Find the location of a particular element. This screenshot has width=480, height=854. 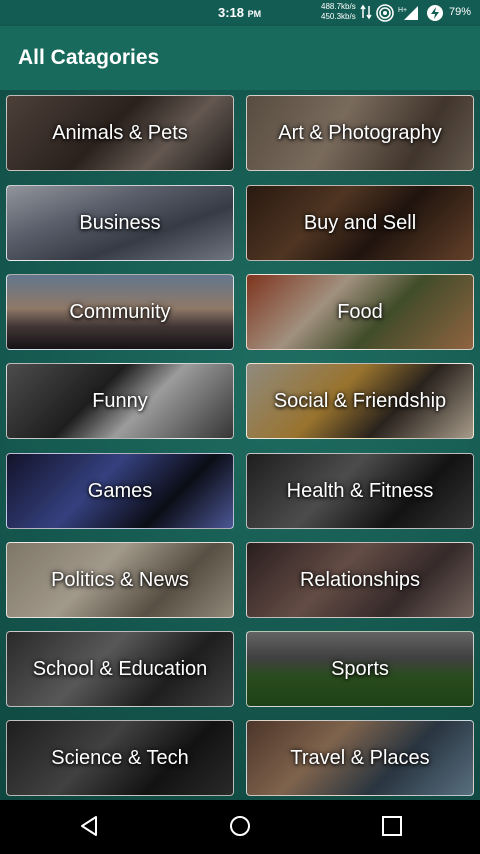

category-label: Travel & Places is located at coordinates (360, 757).